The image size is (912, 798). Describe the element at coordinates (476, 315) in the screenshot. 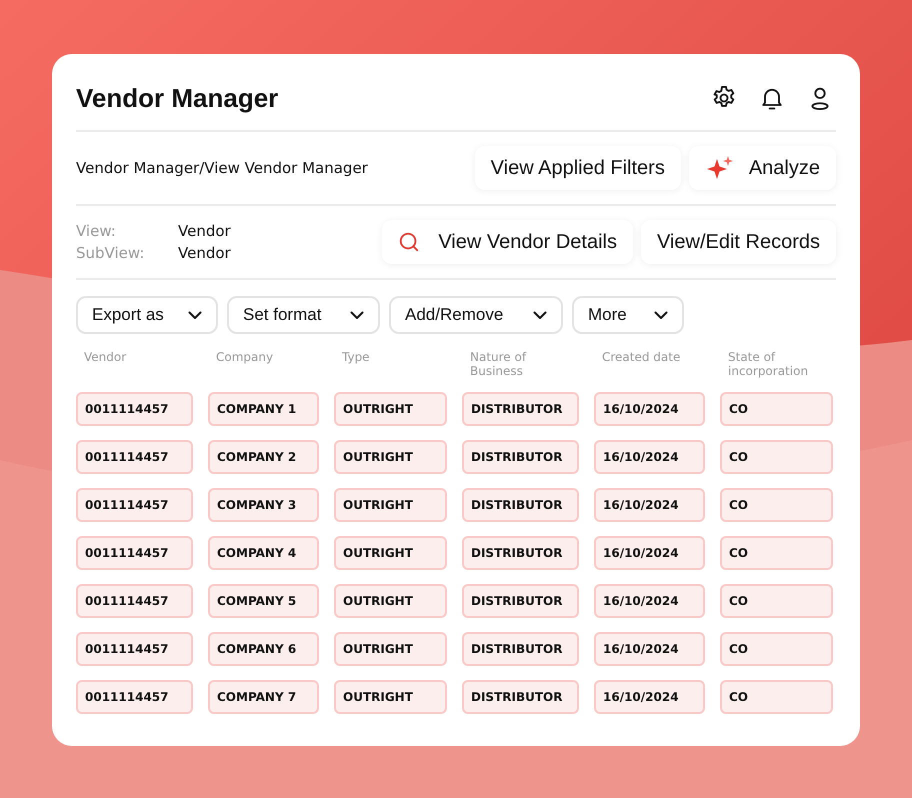

I see `dropdown-button: Add/Remove` at that location.